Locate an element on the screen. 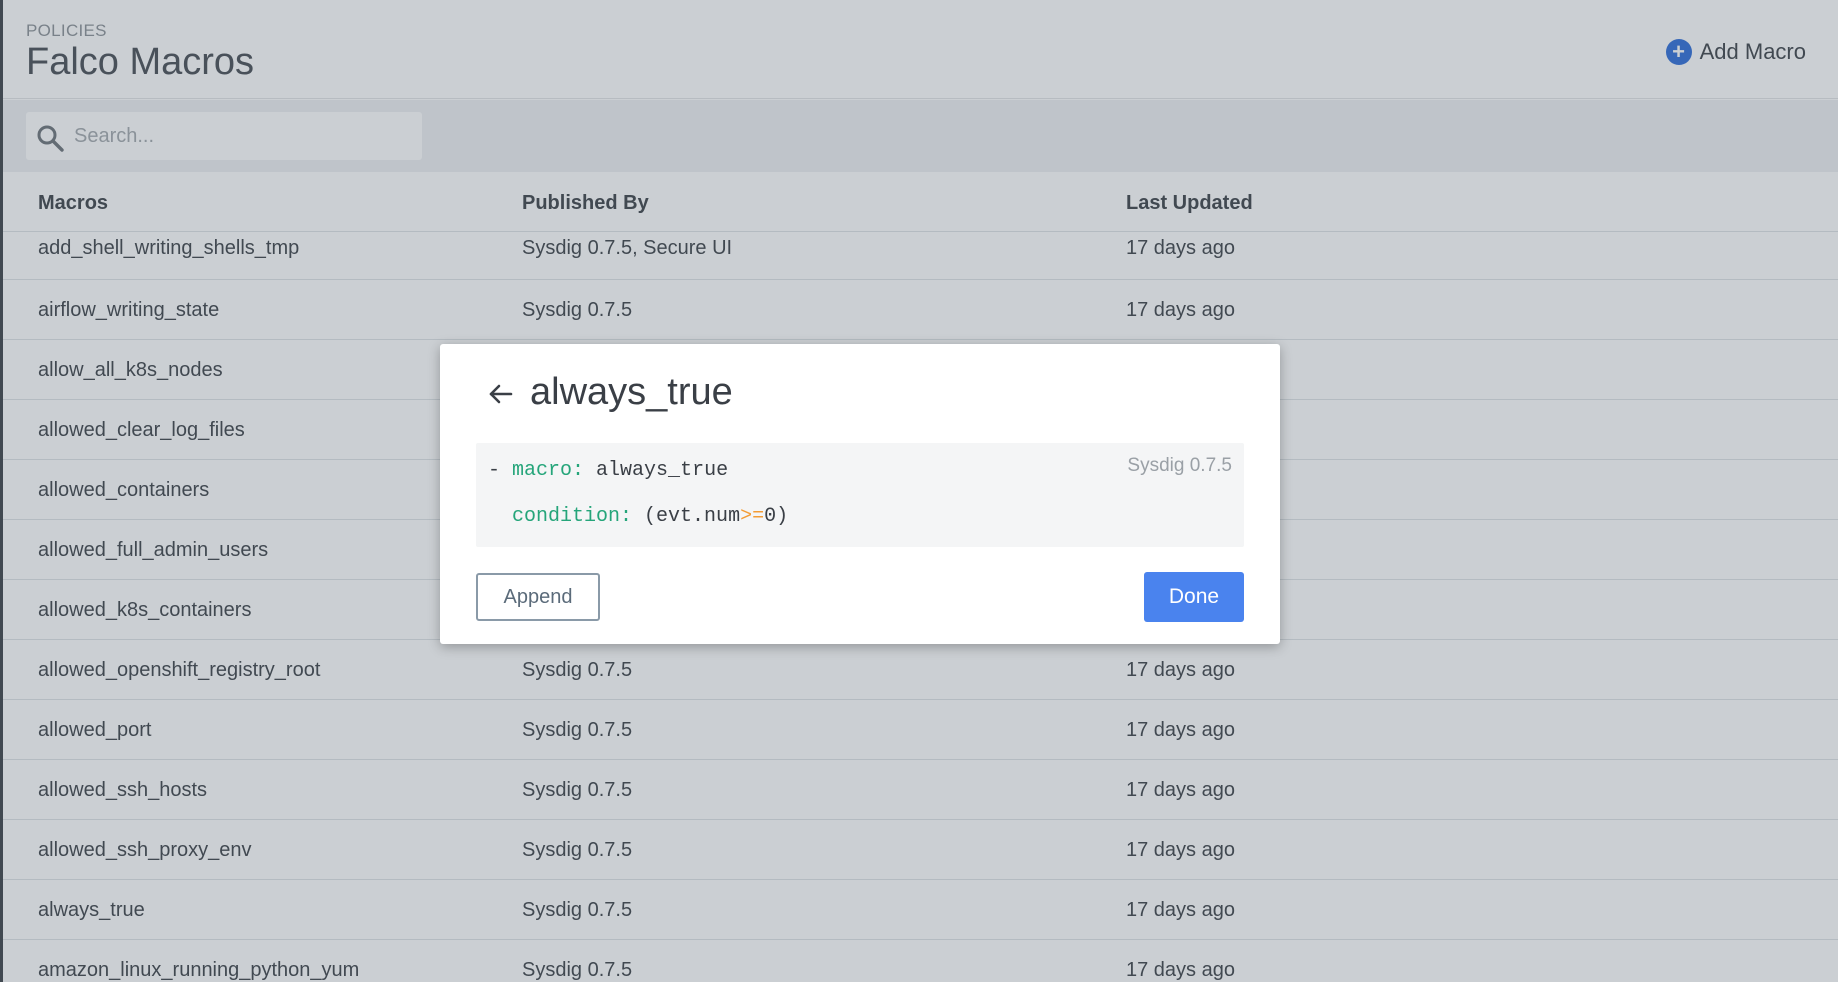  yaml-key-macro: macro: is located at coordinates (548, 470).